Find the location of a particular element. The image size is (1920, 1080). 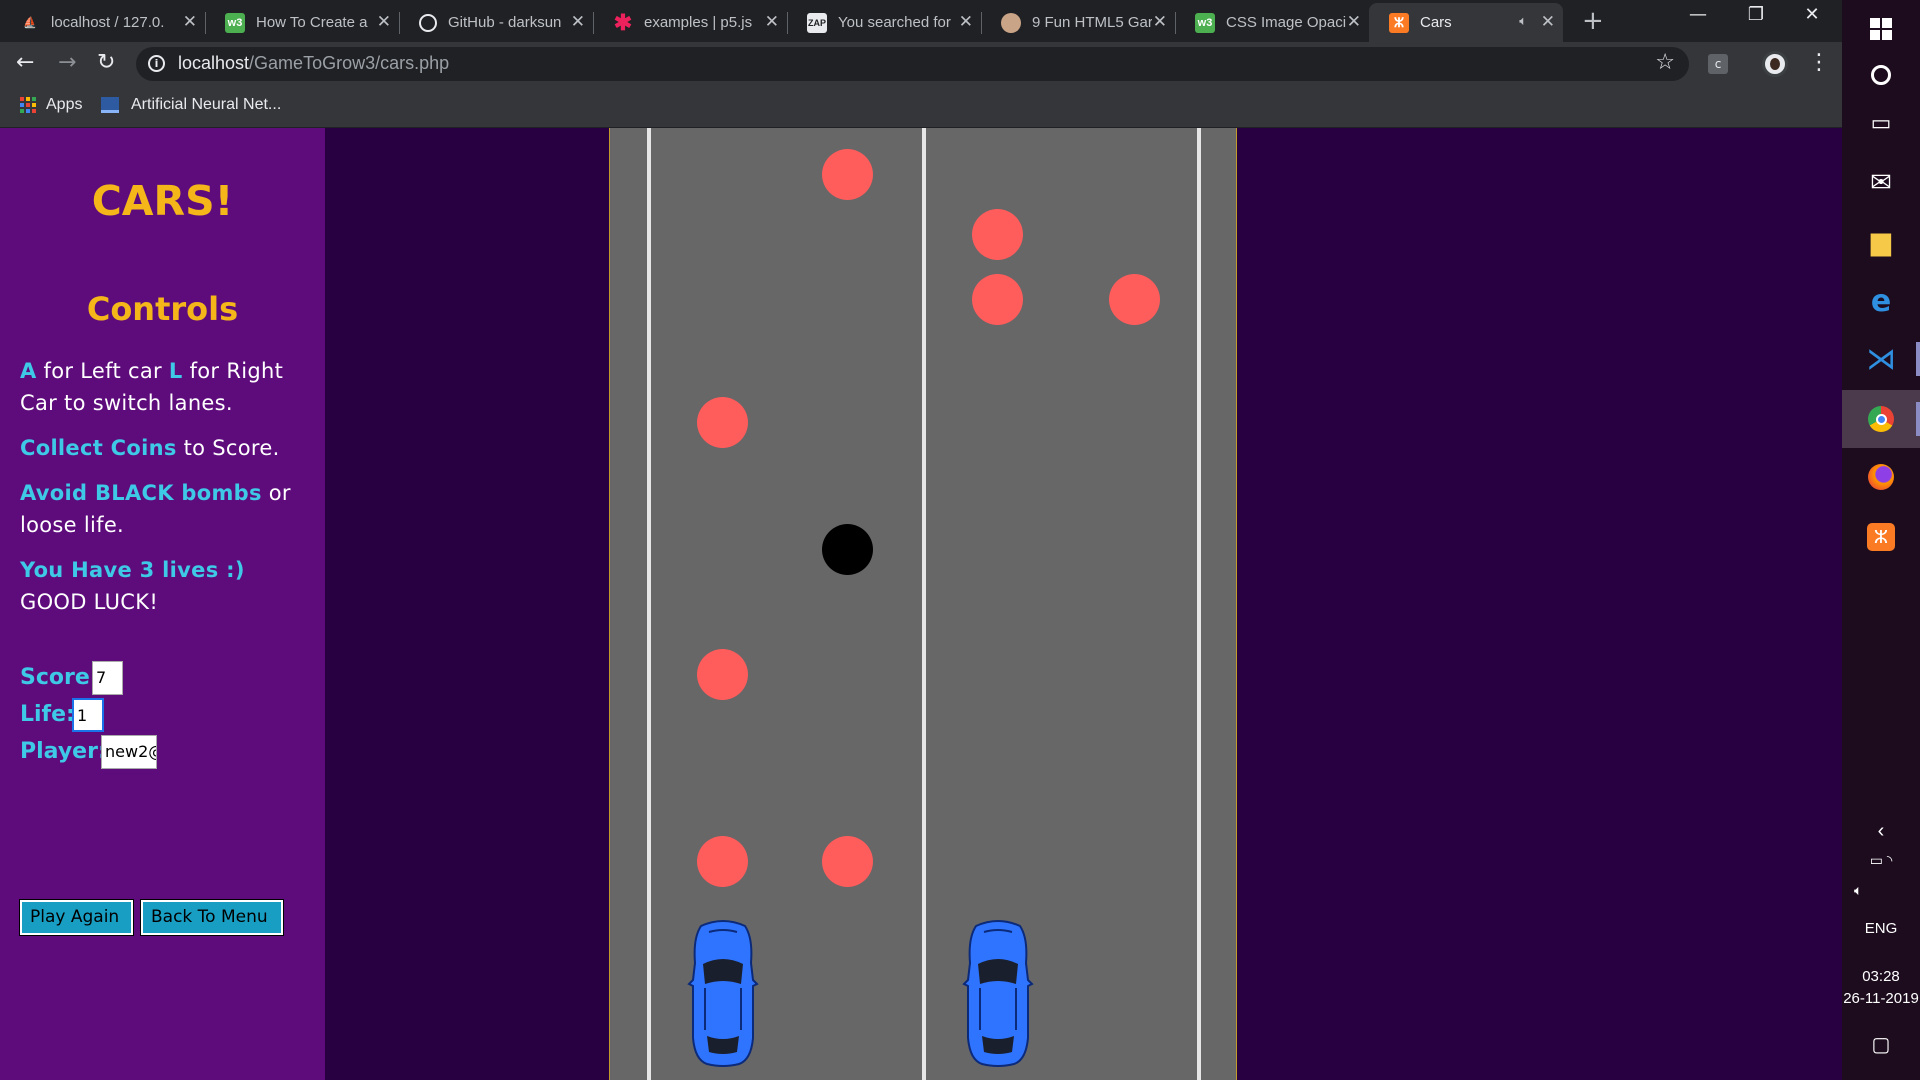

rule-collect-coins: Collect Coins to Score. is located at coordinates (150, 448).